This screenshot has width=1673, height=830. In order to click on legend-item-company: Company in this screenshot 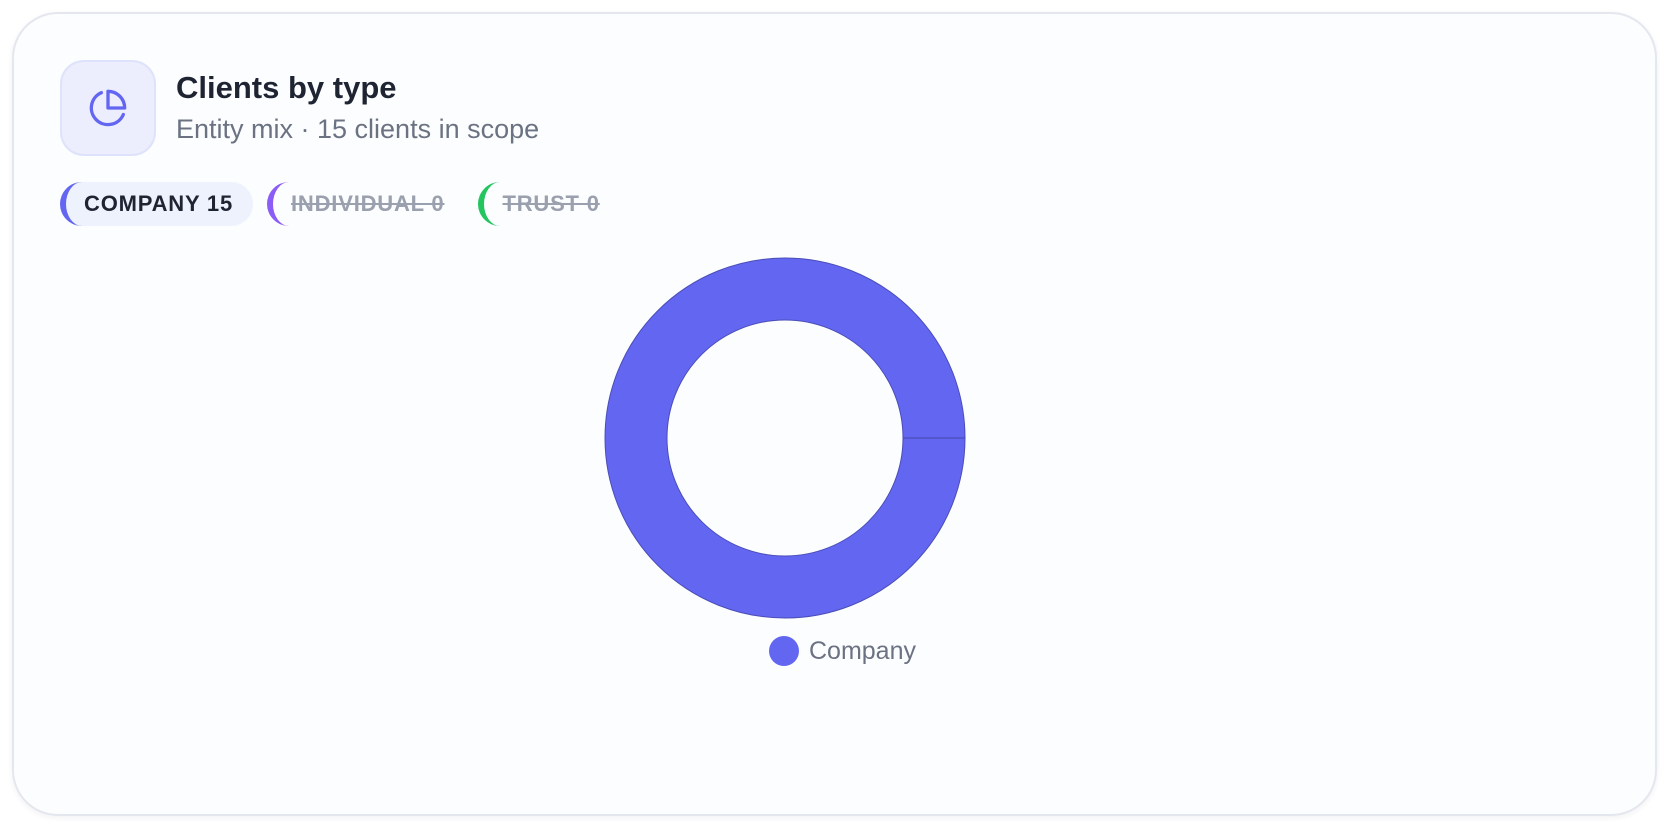, I will do `click(842, 651)`.